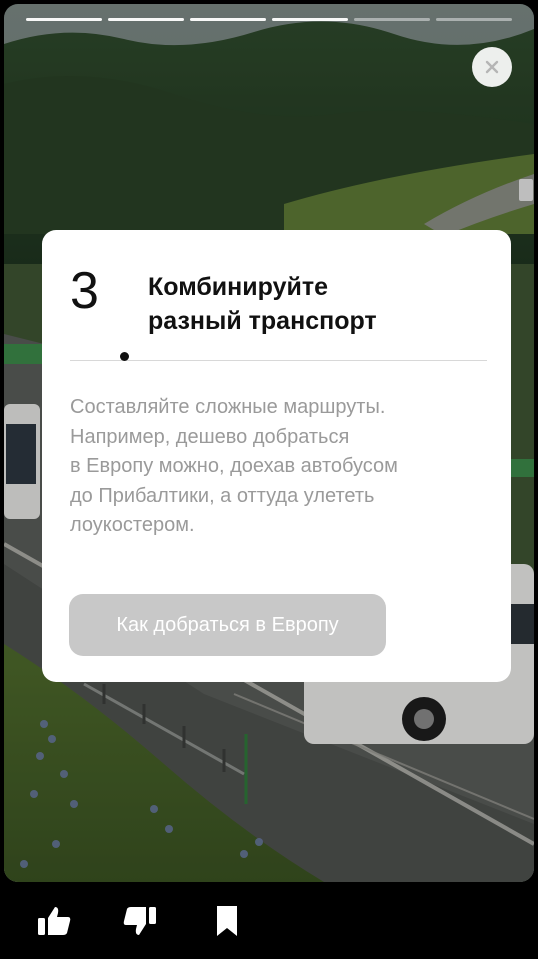 The width and height of the screenshot is (538, 959). What do you see at coordinates (124, 356) in the screenshot?
I see `step-number-dot` at bounding box center [124, 356].